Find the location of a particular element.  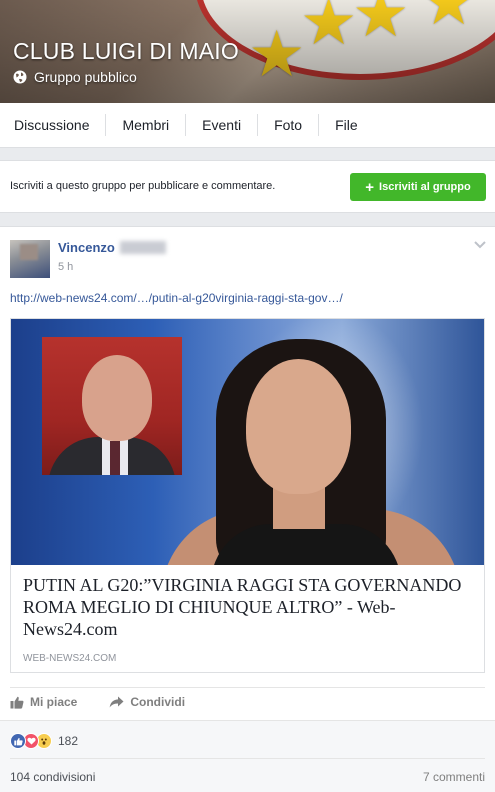

tab-file: File is located at coordinates (346, 125).